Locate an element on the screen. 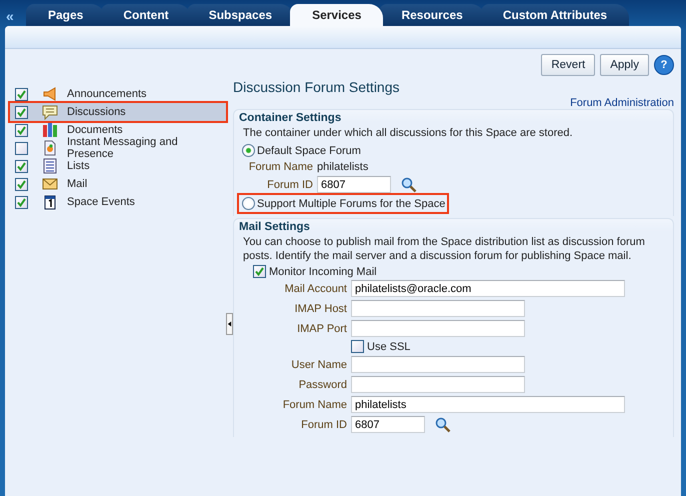  forum-administration-link: Forum Administration is located at coordinates (622, 103).